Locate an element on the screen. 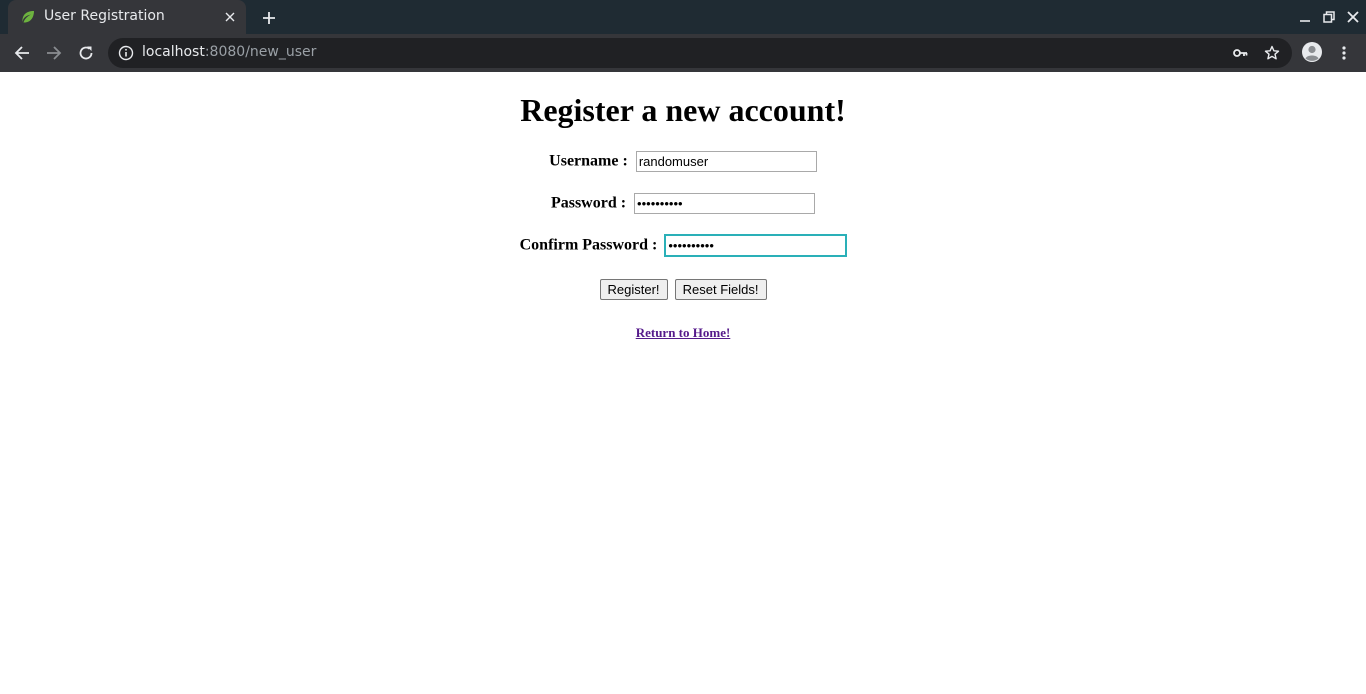 The width and height of the screenshot is (1366, 694). browser-tab: User Registration is located at coordinates (127, 17).